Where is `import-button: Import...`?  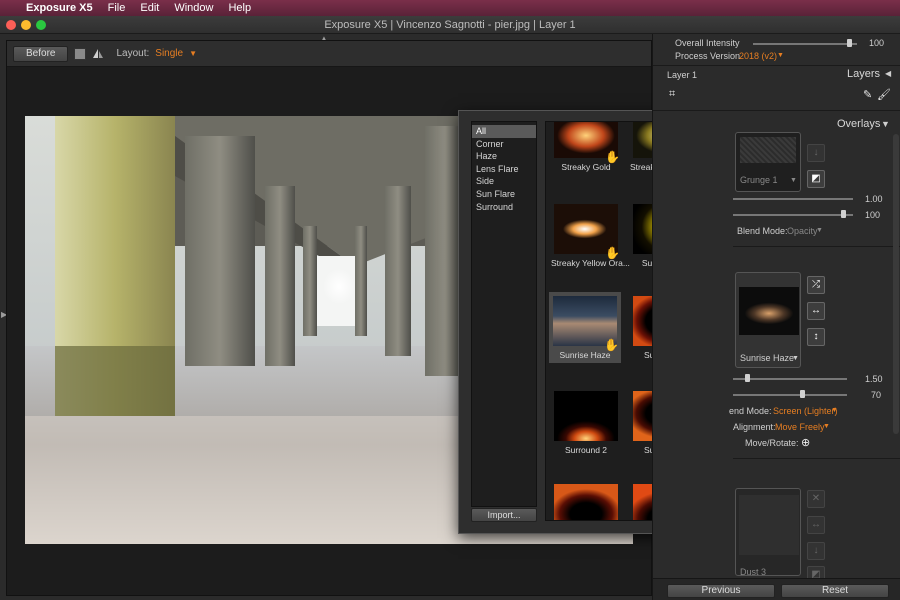 import-button: Import... is located at coordinates (504, 515).